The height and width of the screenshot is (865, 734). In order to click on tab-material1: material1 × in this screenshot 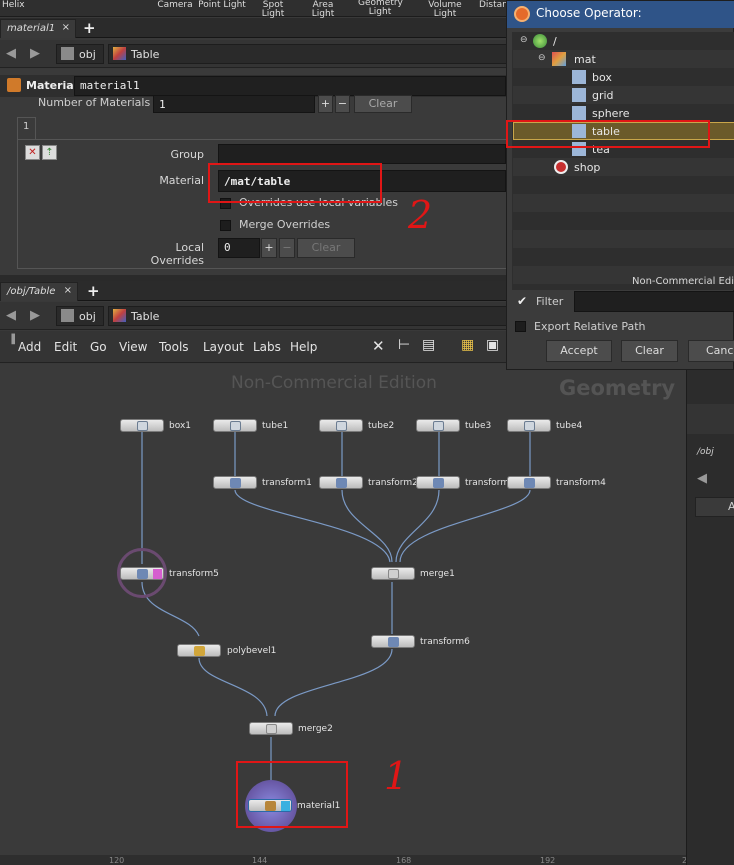, I will do `click(38, 28)`.